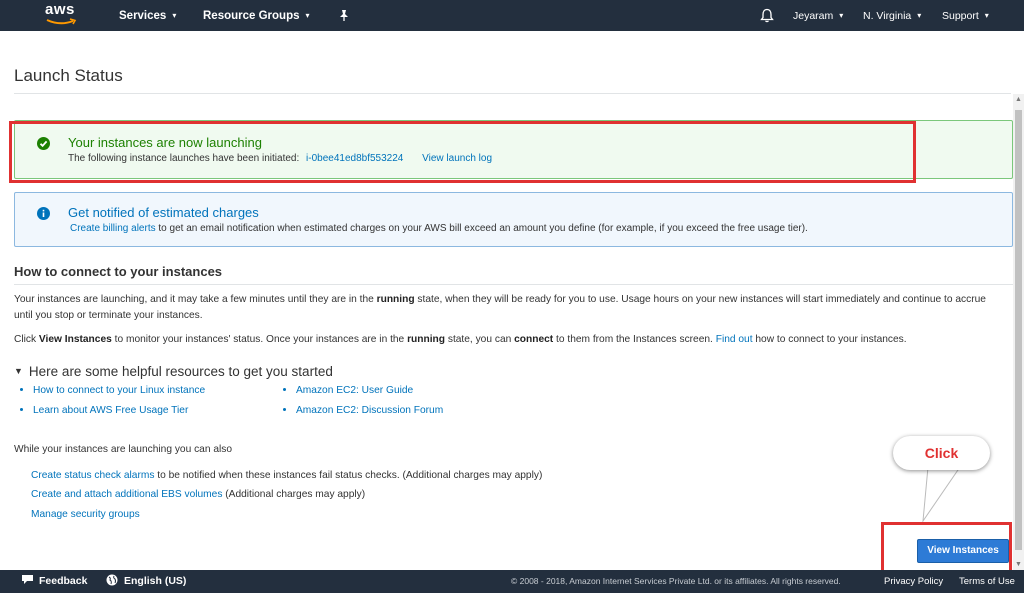 The image size is (1024, 593). I want to click on scroll-up-arrow-icon: ▲, so click(1018, 99).